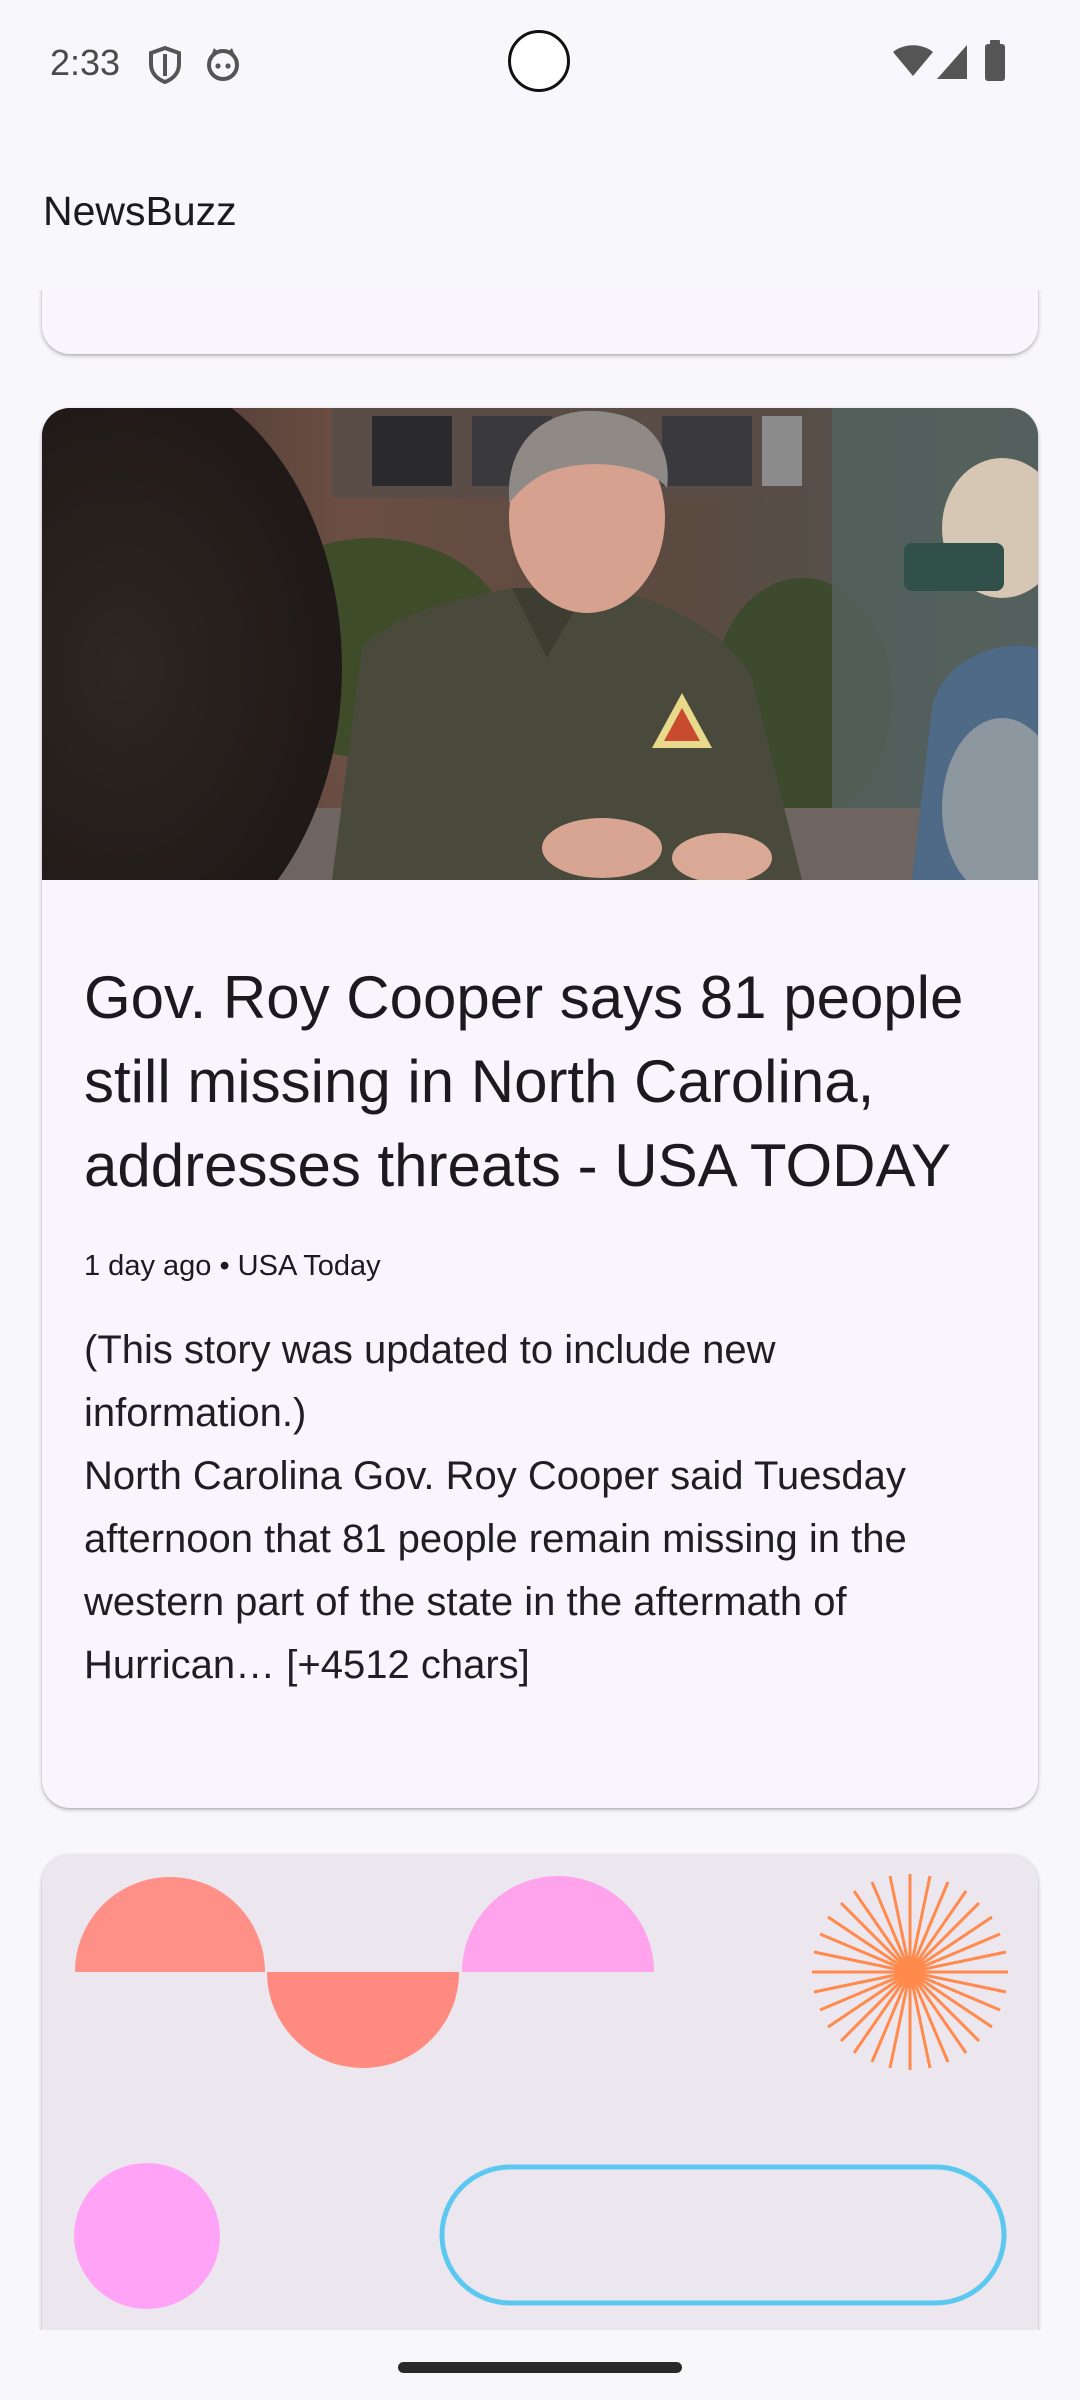 The height and width of the screenshot is (2400, 1080). What do you see at coordinates (540, 2367) in the screenshot?
I see `home-handle` at bounding box center [540, 2367].